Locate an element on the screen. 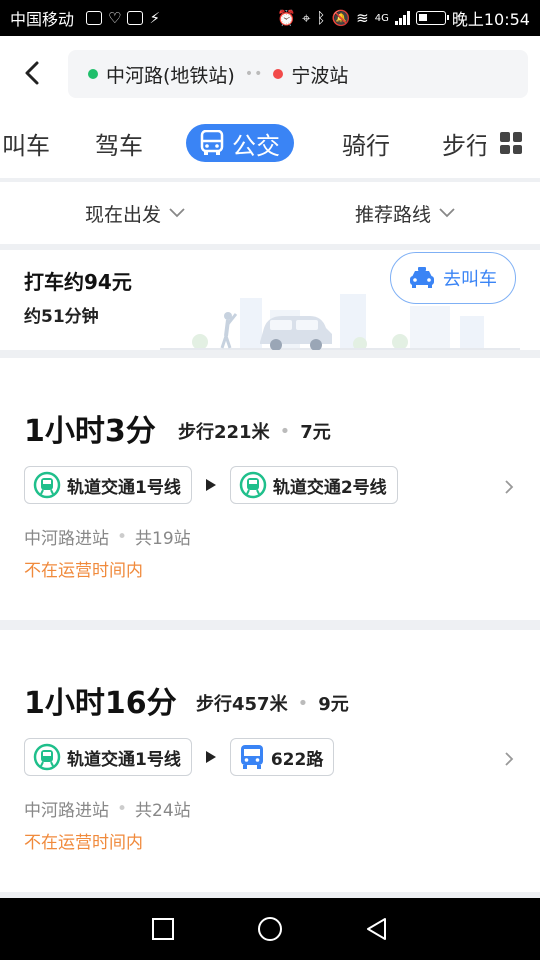 The height and width of the screenshot is (960, 540). filter-bar: 现在出发 推荐路线 is located at coordinates (270, 213).